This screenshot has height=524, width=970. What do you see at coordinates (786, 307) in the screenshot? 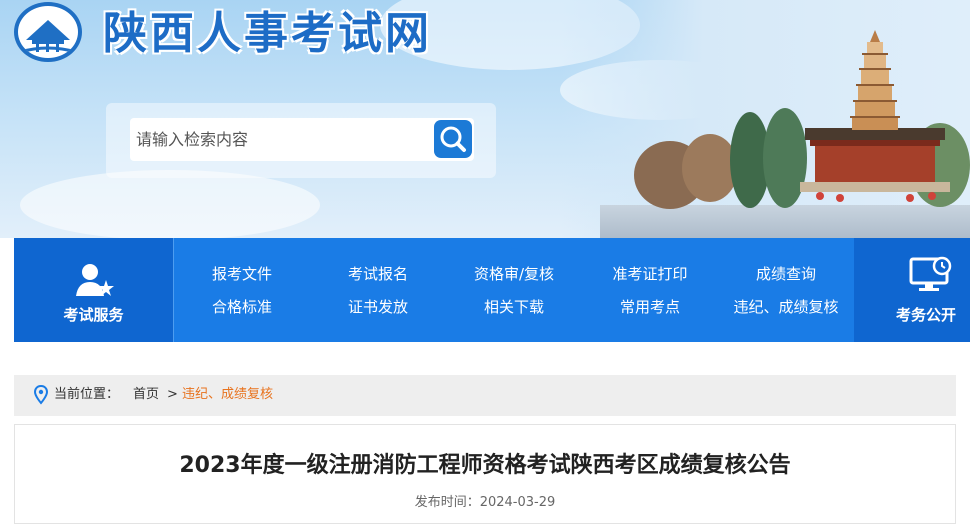
I see `nav-item-weiji-fuhe: 违纪、成绩复核` at bounding box center [786, 307].